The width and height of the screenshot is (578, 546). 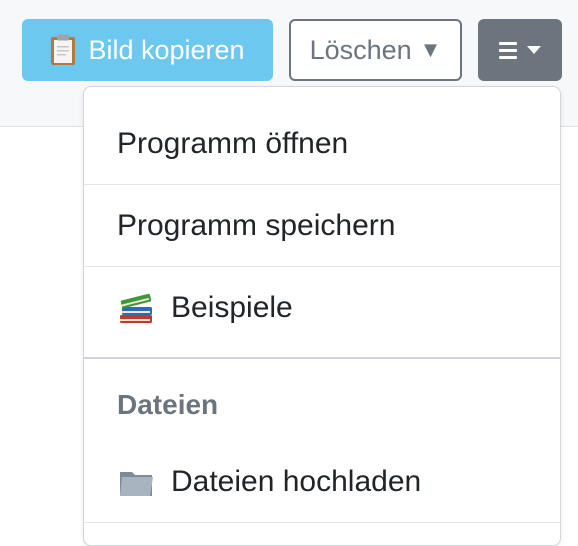 I want to click on menu-item-open-program: Programm öffnen, so click(x=322, y=144).